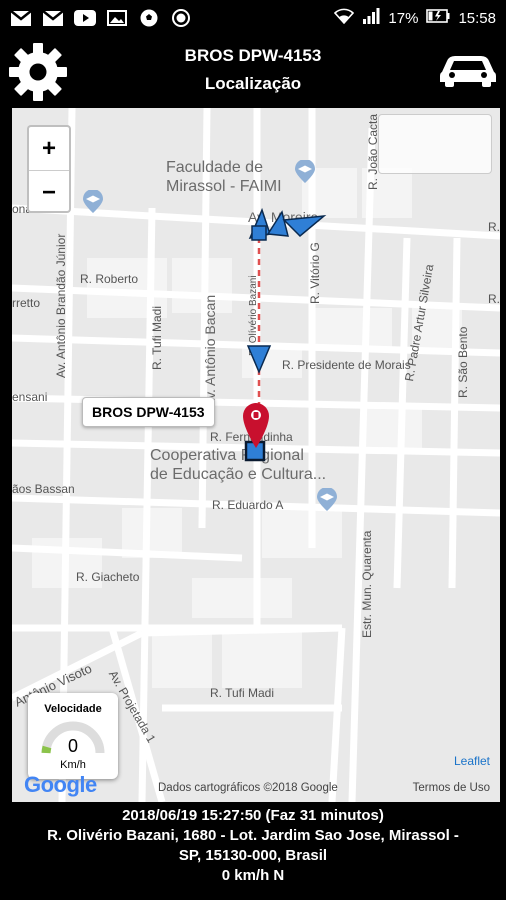 This screenshot has width=506, height=900. Describe the element at coordinates (253, 18) in the screenshot. I see `status-bar: 17% 15:58` at that location.